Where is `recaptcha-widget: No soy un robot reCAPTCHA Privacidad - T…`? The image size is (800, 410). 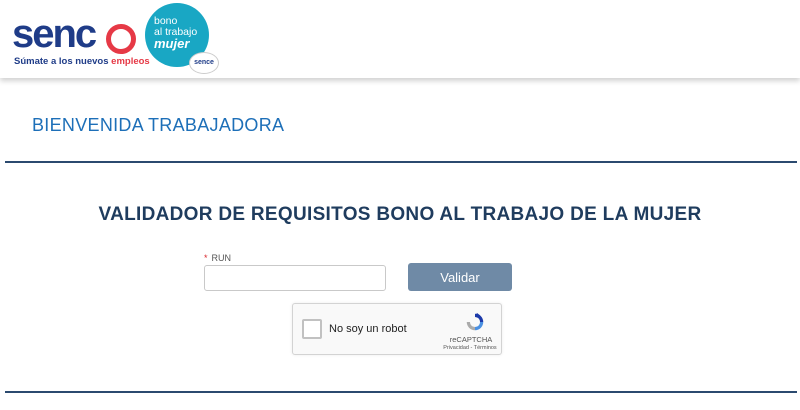 recaptcha-widget: No soy un robot reCAPTCHA Privacidad - T… is located at coordinates (397, 329).